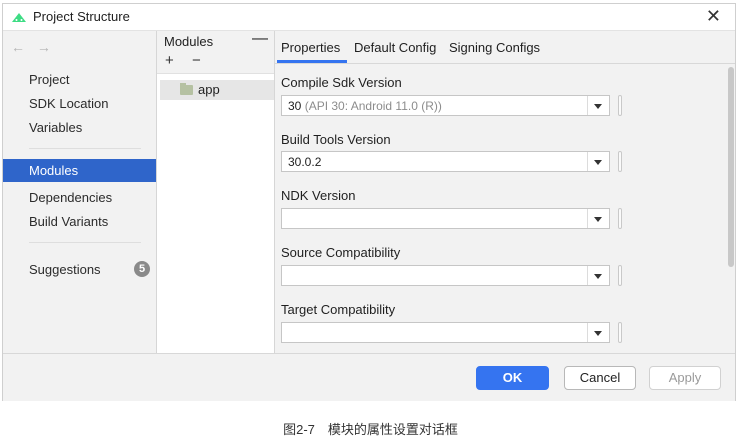 This screenshot has width=741, height=438. I want to click on window-title: Project Structure, so click(81, 16).